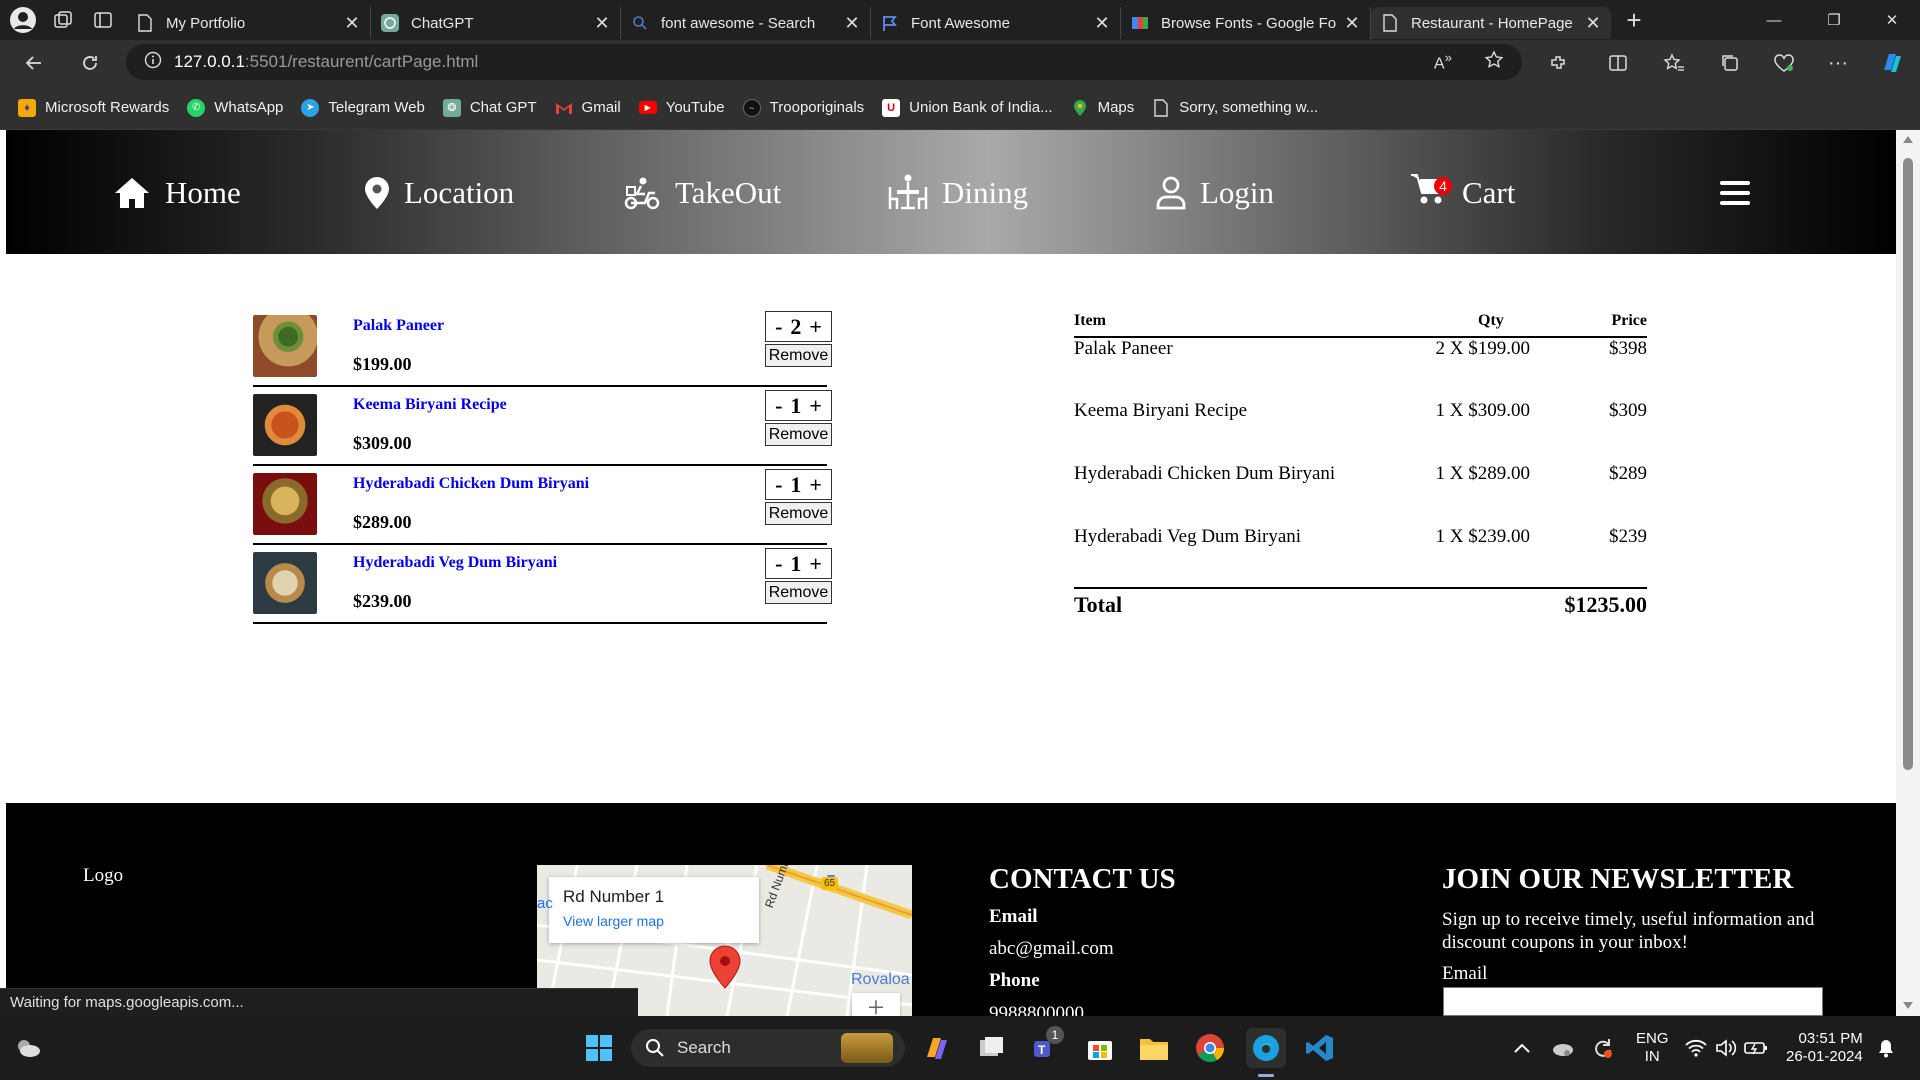  What do you see at coordinates (1154, 1048) in the screenshot?
I see `file-explorer-icon` at bounding box center [1154, 1048].